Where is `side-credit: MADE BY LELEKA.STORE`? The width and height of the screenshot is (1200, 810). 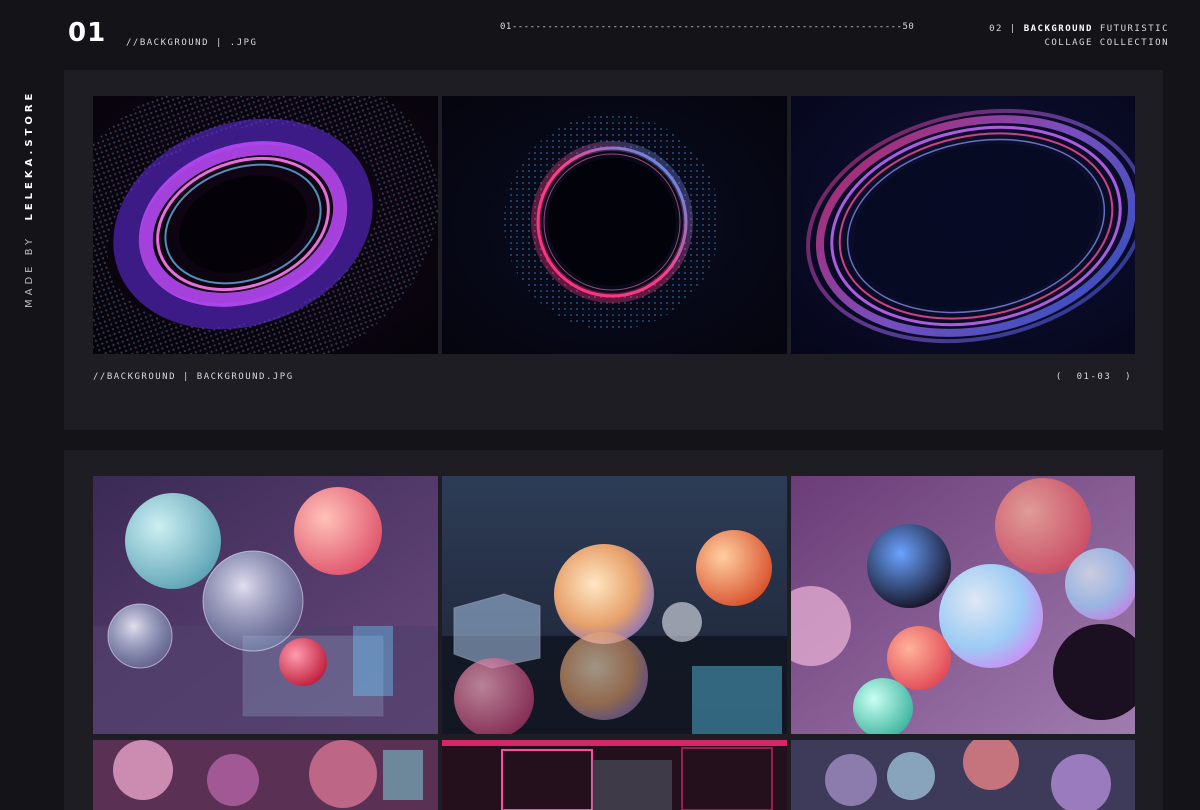 side-credit: MADE BY LELEKA.STORE is located at coordinates (29, 199).